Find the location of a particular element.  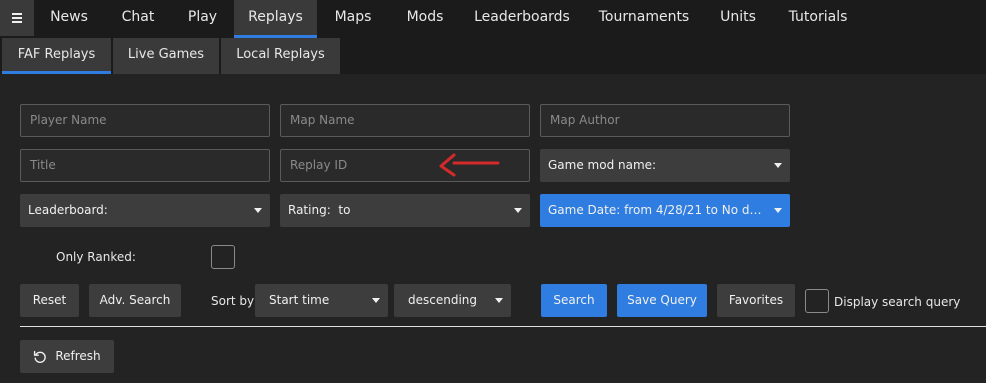

divider is located at coordinates (503, 326).